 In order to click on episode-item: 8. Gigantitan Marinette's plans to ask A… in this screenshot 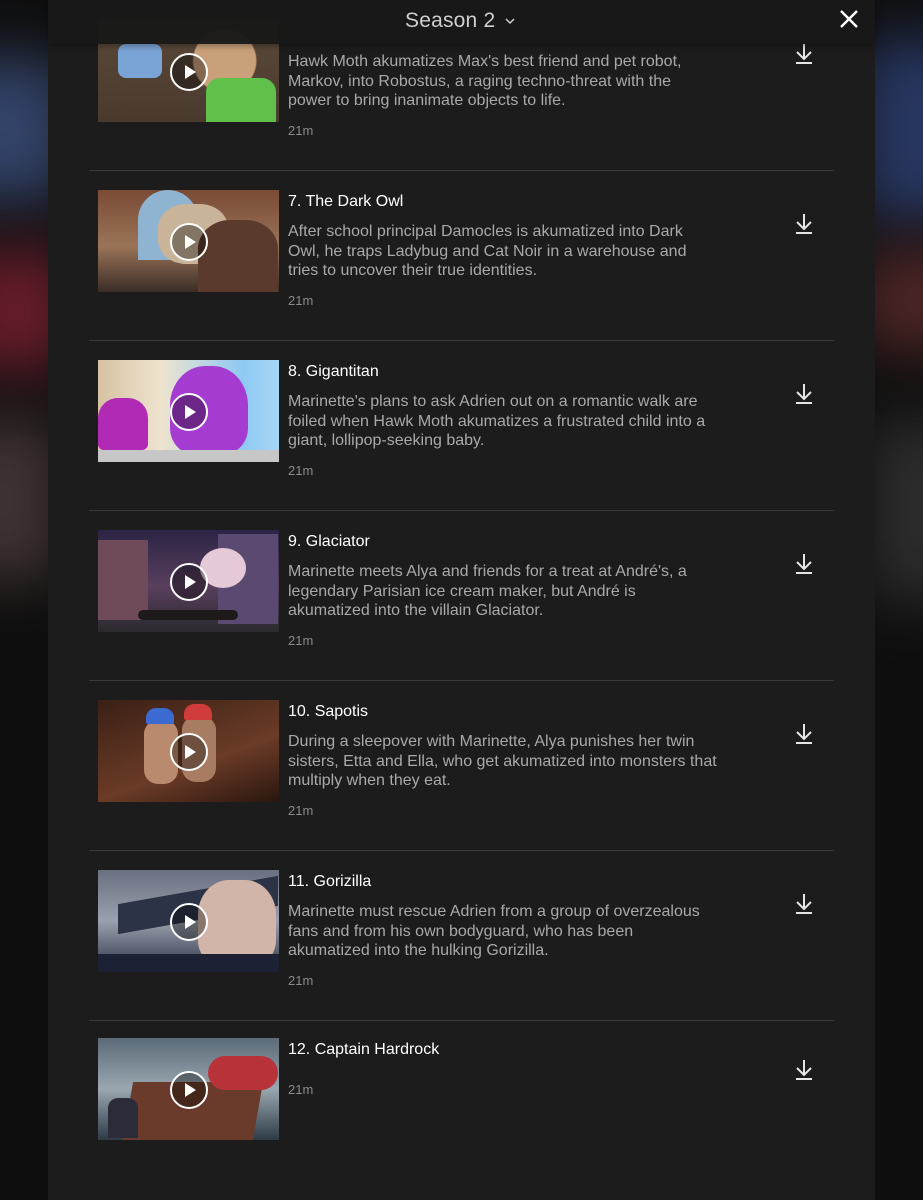, I will do `click(461, 425)`.